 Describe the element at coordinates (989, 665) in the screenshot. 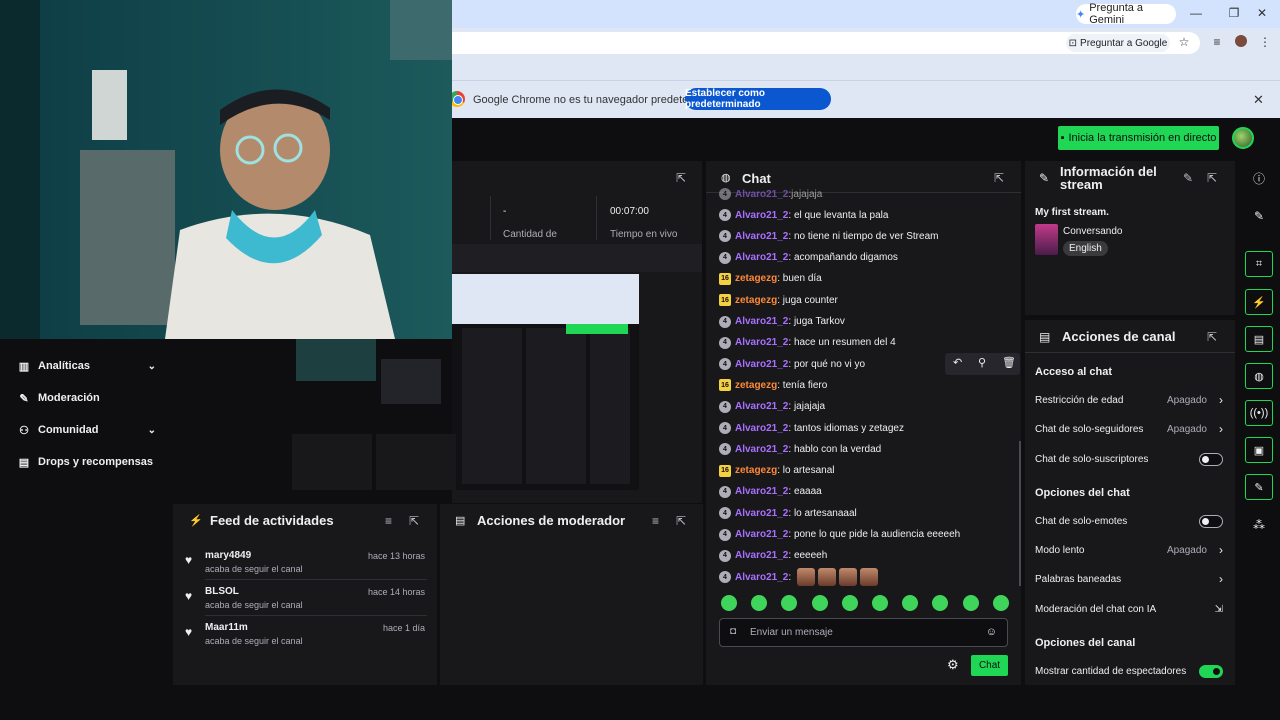

I see `send-chat-button: Chat` at that location.